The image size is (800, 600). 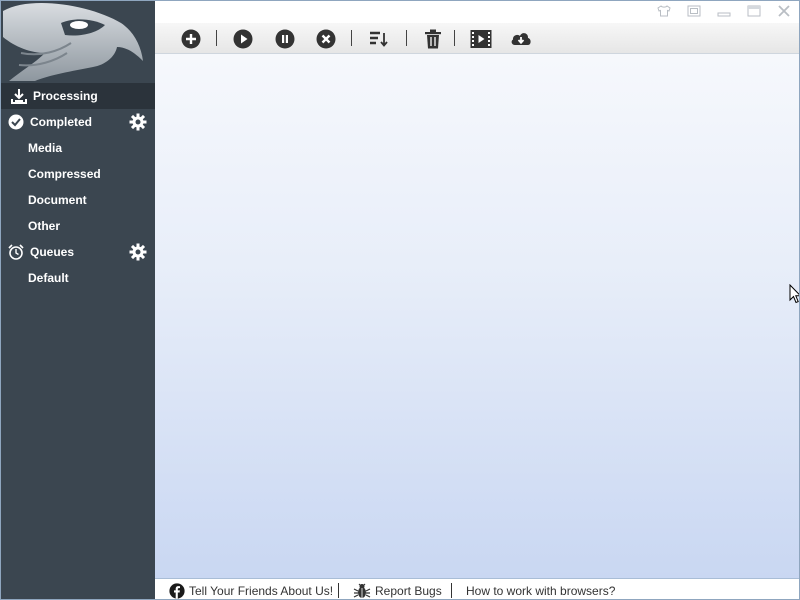 I want to click on maximize-icon, so click(x=754, y=11).